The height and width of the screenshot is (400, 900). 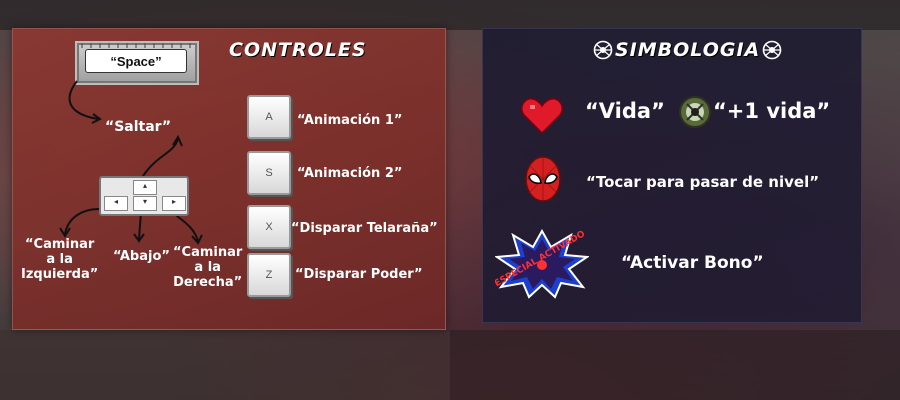 What do you see at coordinates (269, 275) in the screenshot?
I see `key-z: Z` at bounding box center [269, 275].